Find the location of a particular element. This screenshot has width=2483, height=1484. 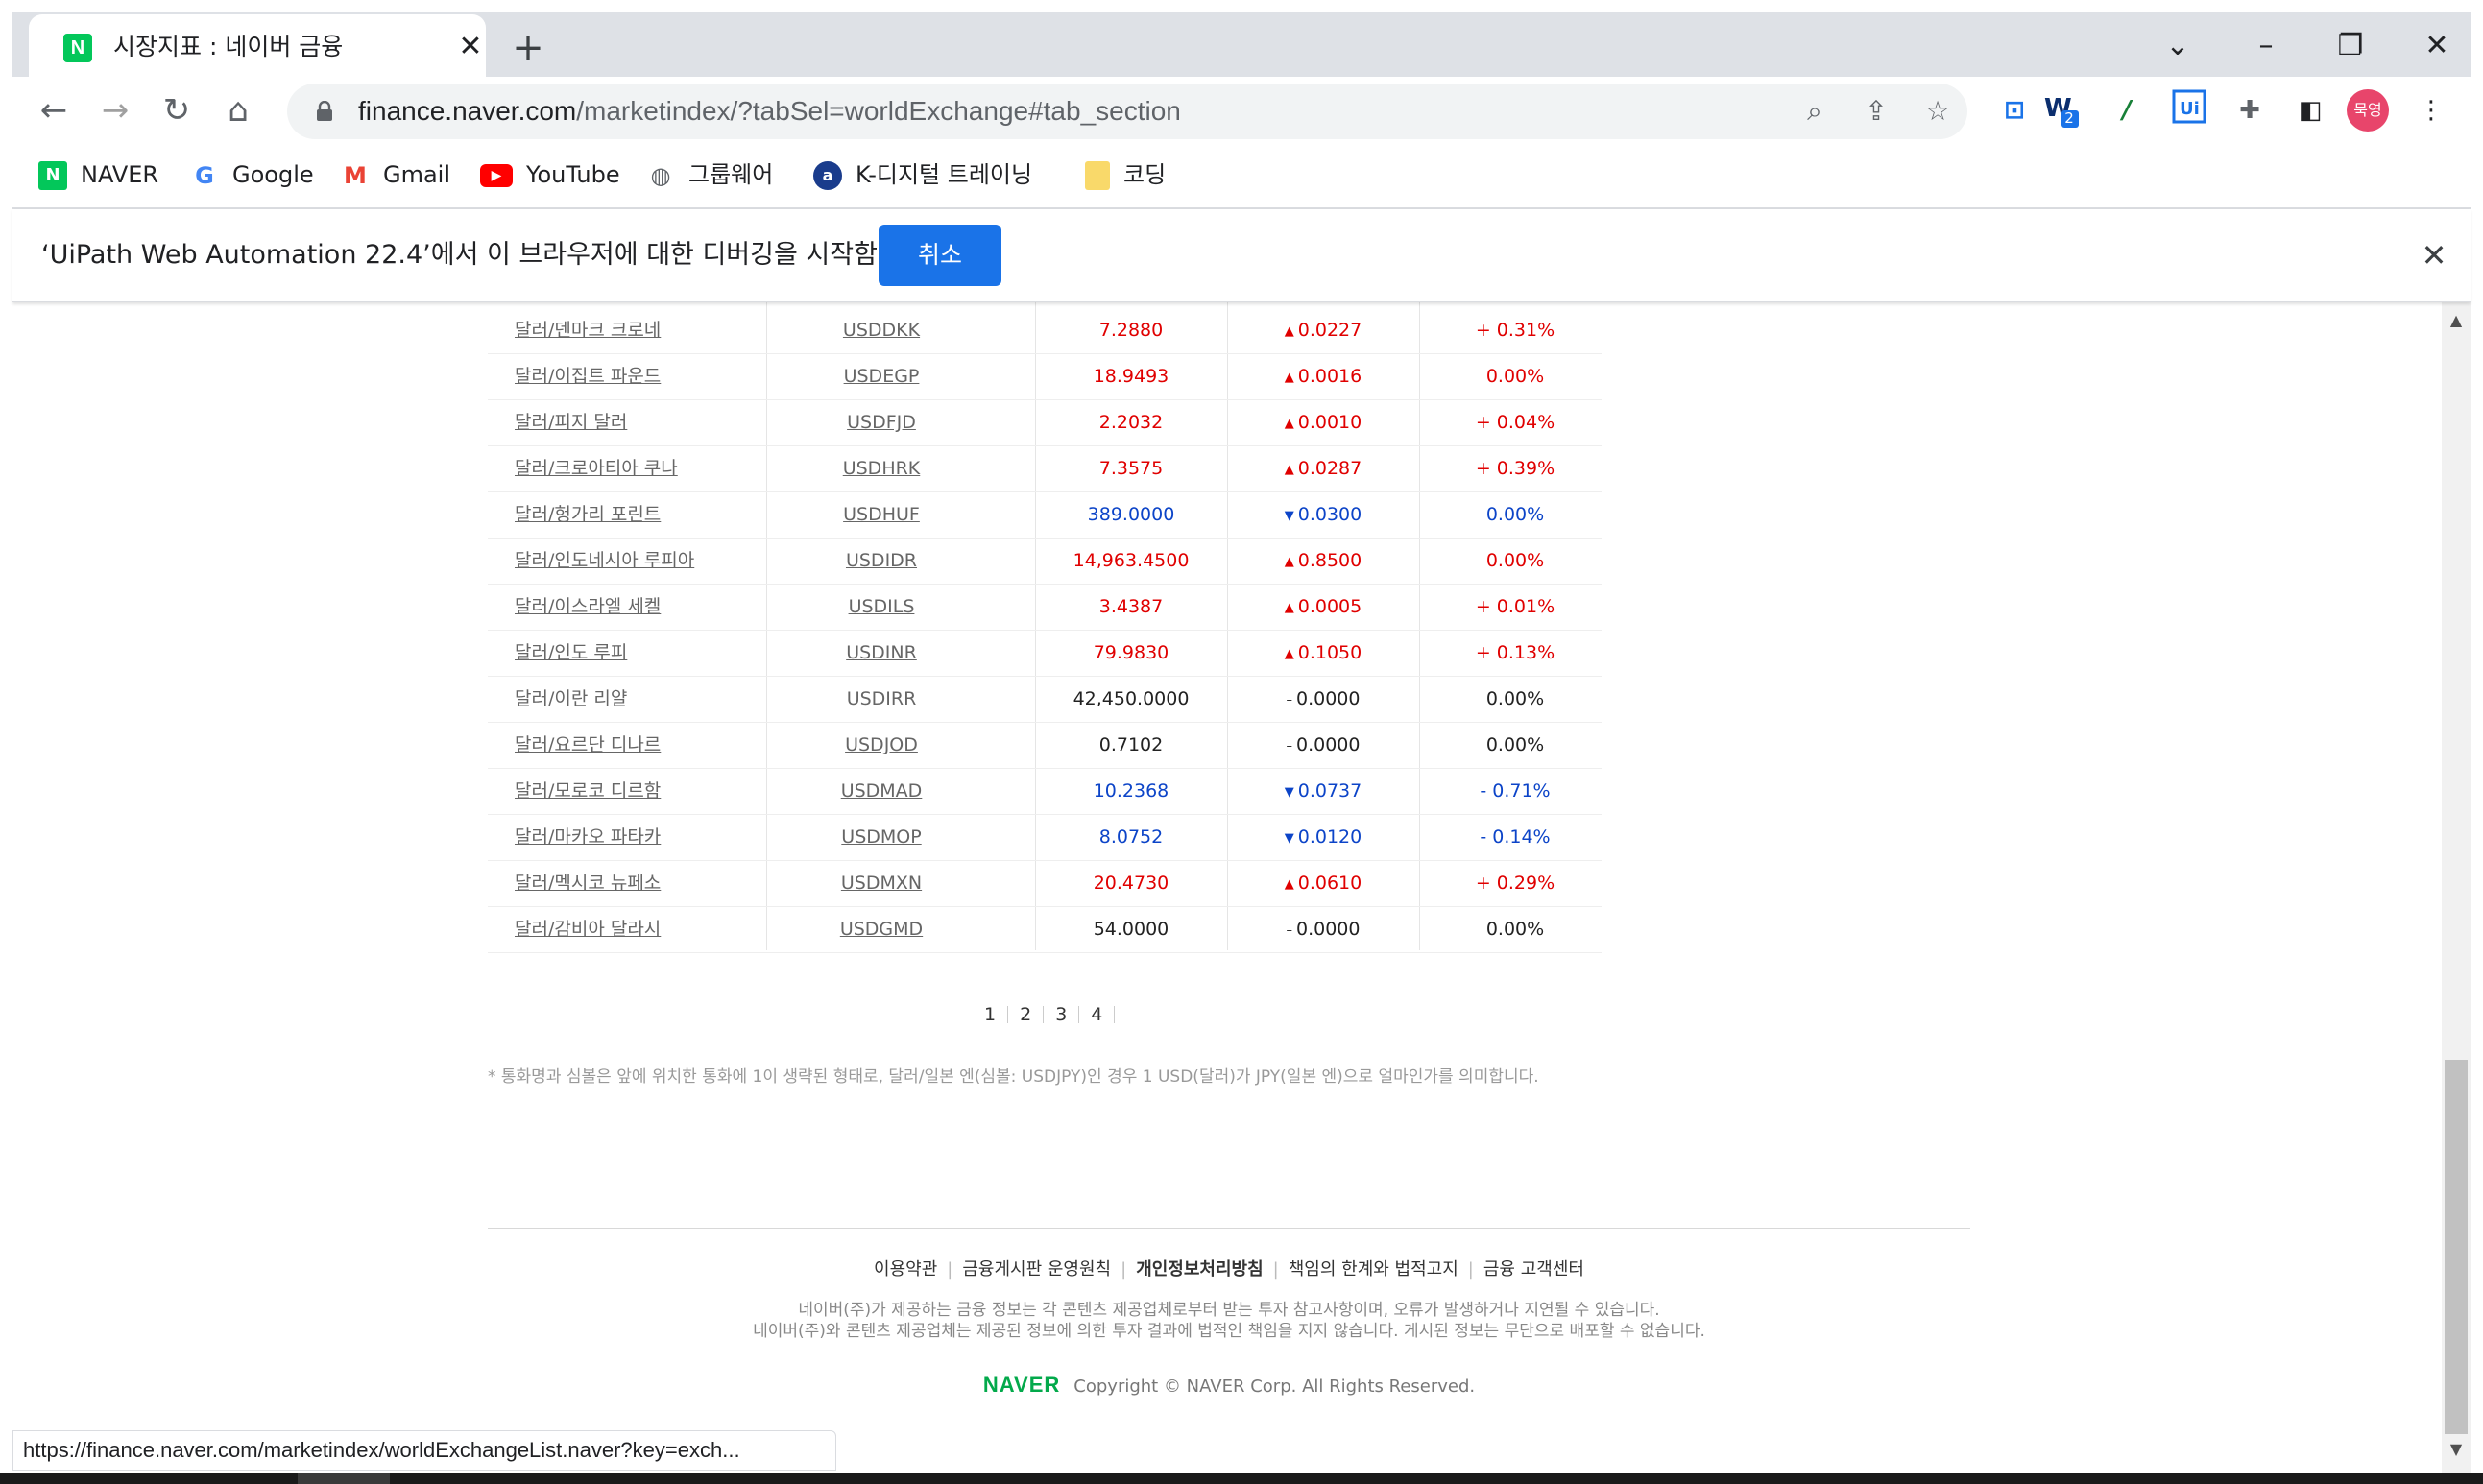

bookmark-gmail: M Gmail is located at coordinates (395, 175).